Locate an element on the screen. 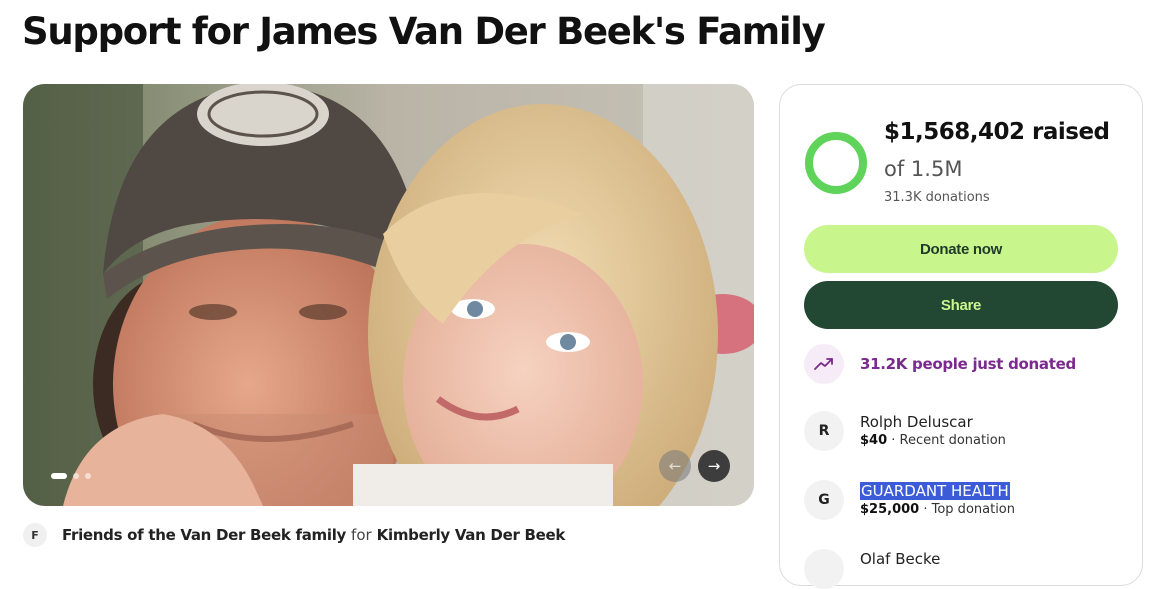 This screenshot has width=1168, height=589. organizer-avatar: F is located at coordinates (35, 535).